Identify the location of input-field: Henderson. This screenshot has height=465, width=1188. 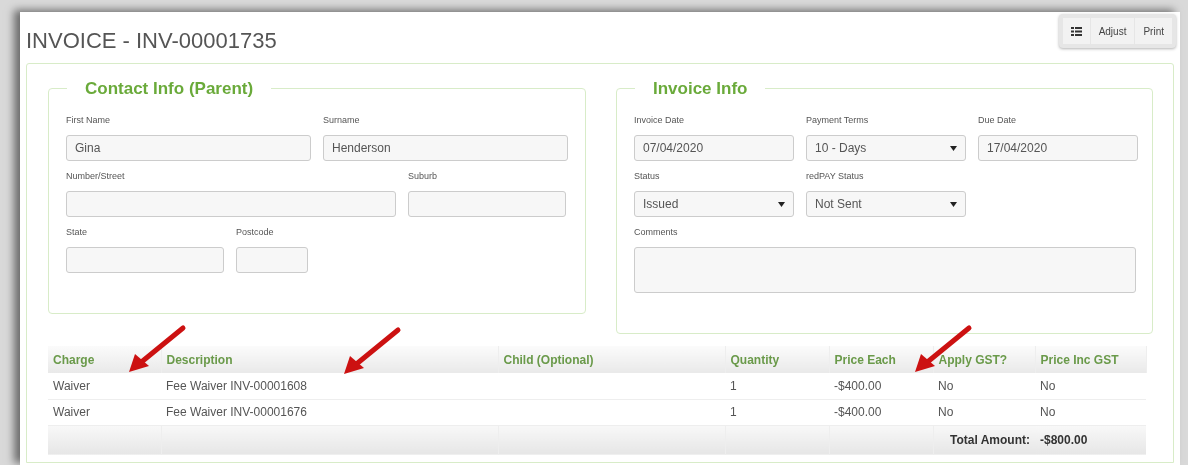
(445, 148).